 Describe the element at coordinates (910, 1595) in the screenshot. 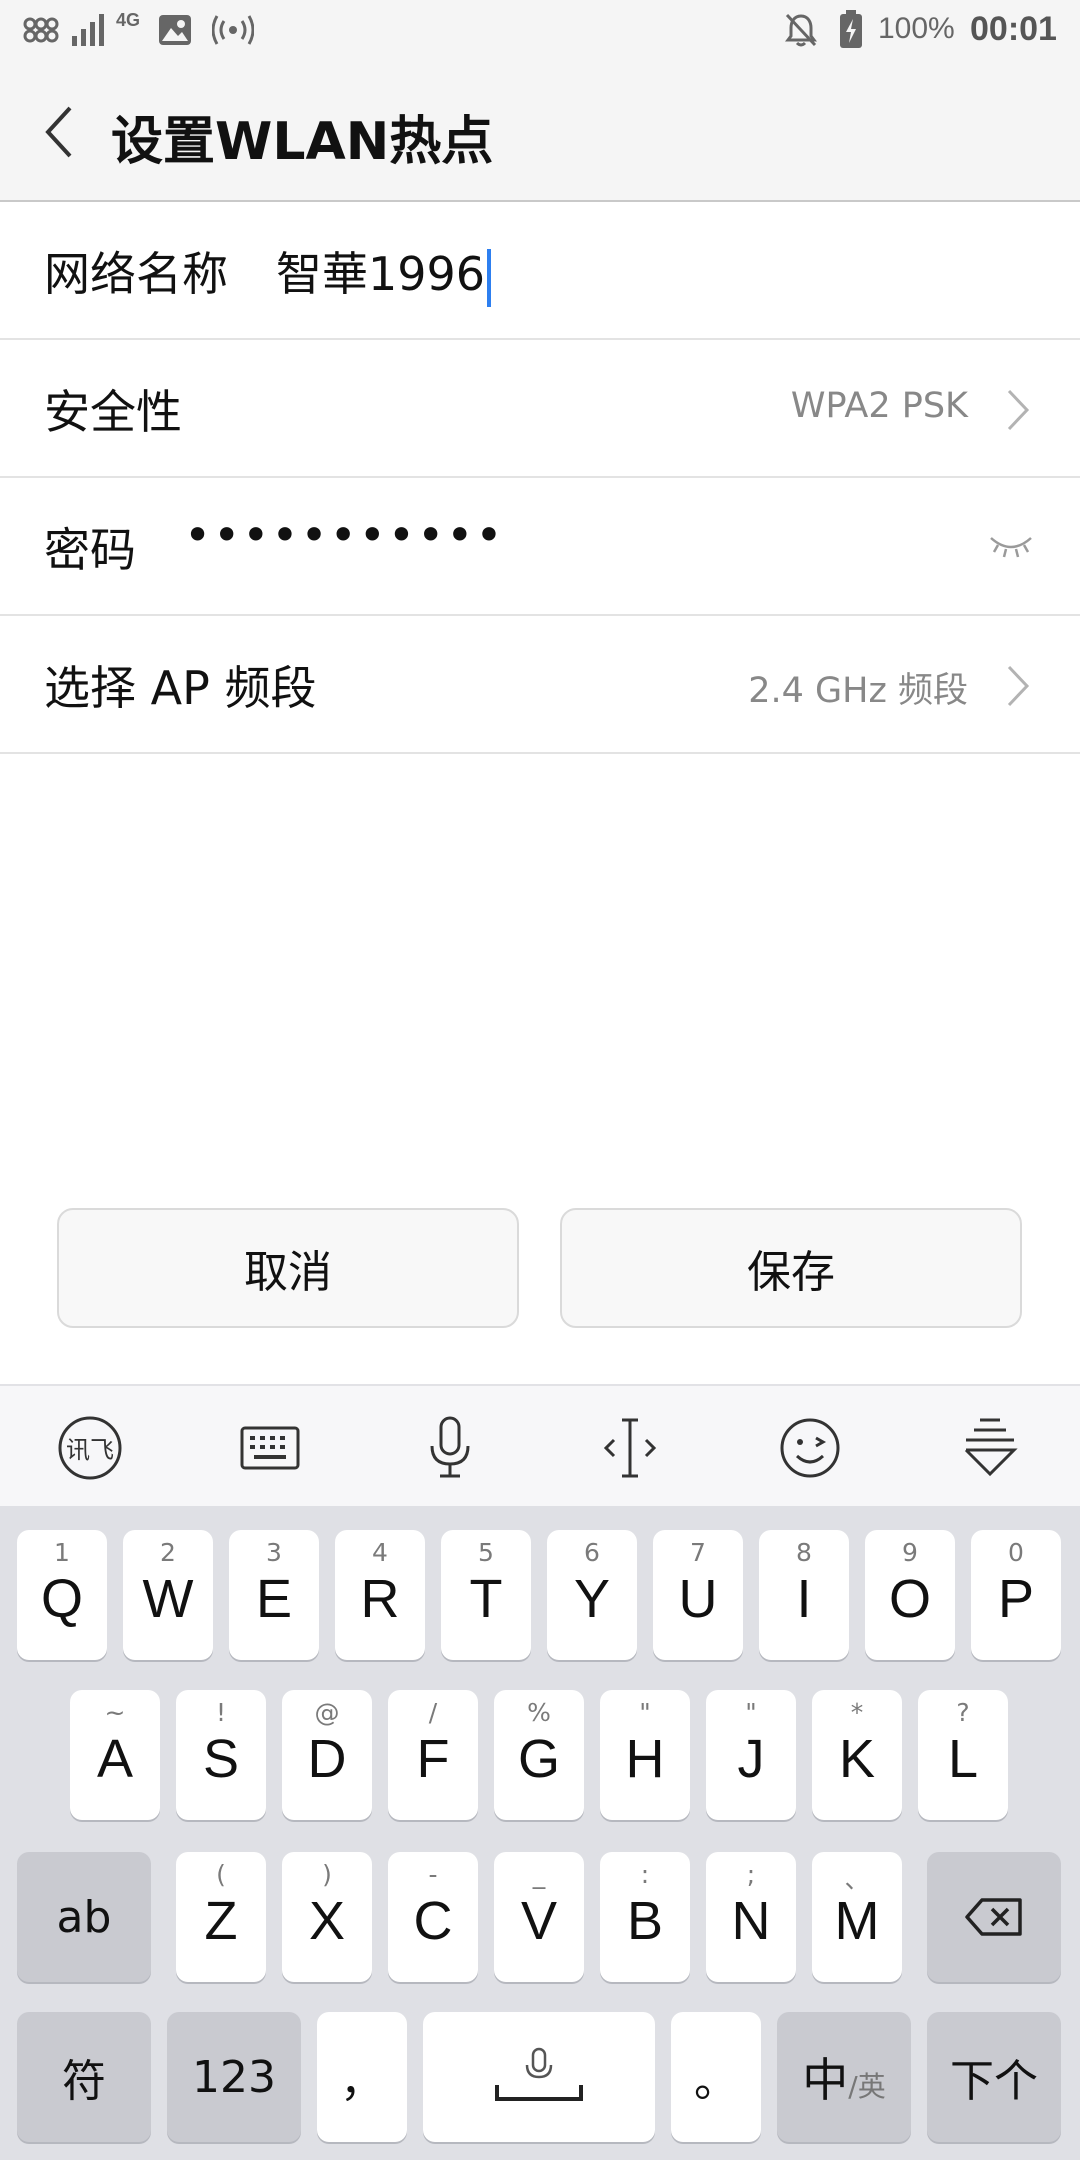

I see `key-o: 9O` at that location.